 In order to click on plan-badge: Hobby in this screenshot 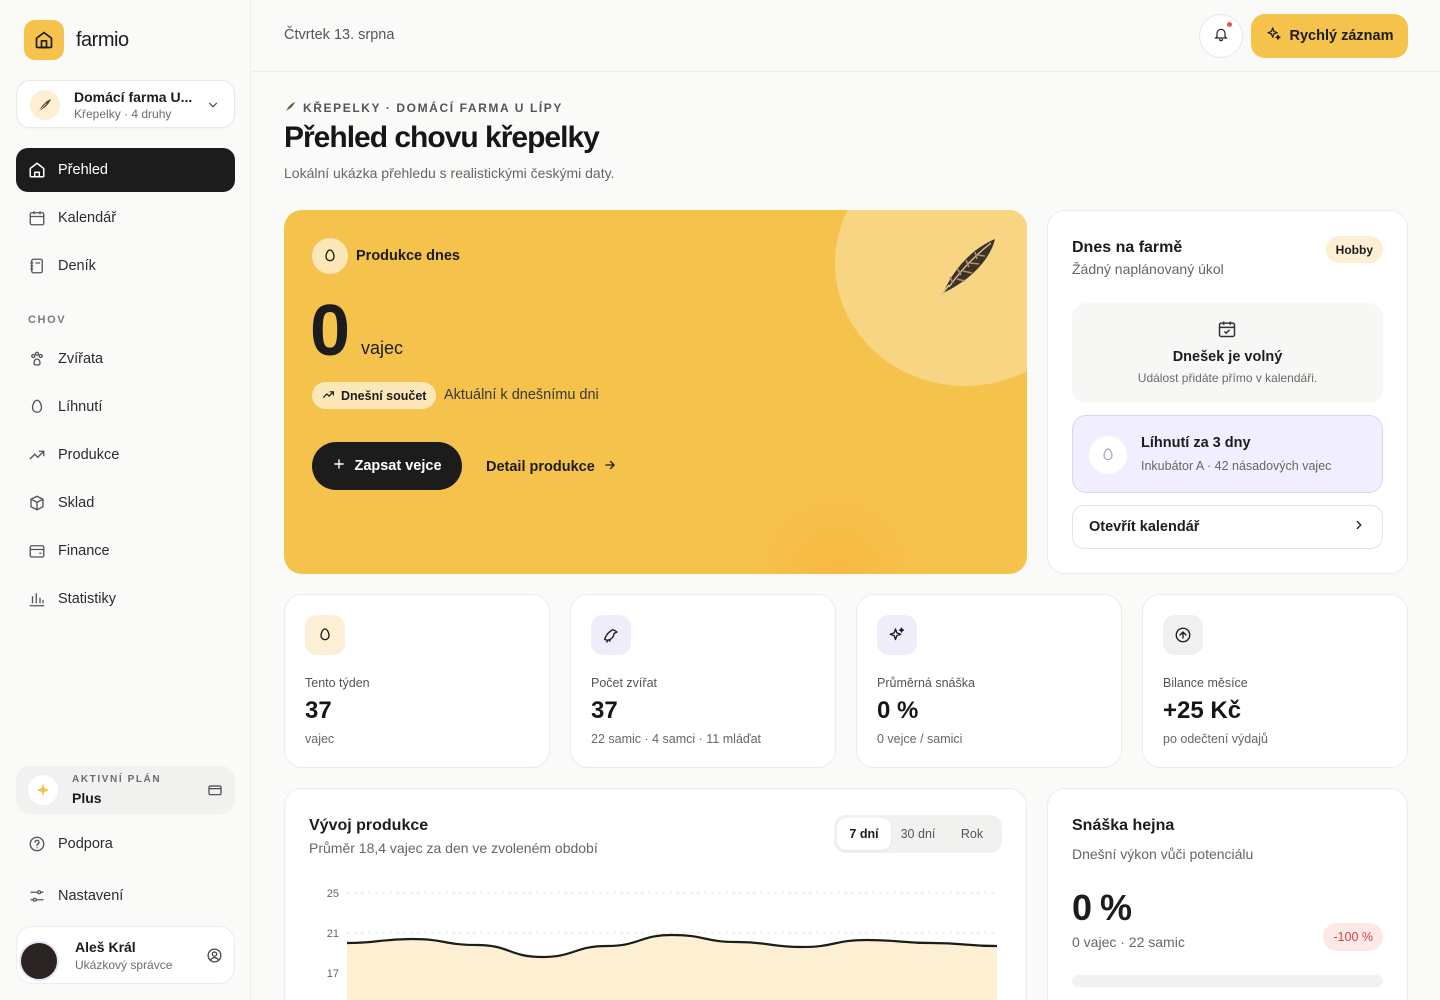, I will do `click(1354, 249)`.